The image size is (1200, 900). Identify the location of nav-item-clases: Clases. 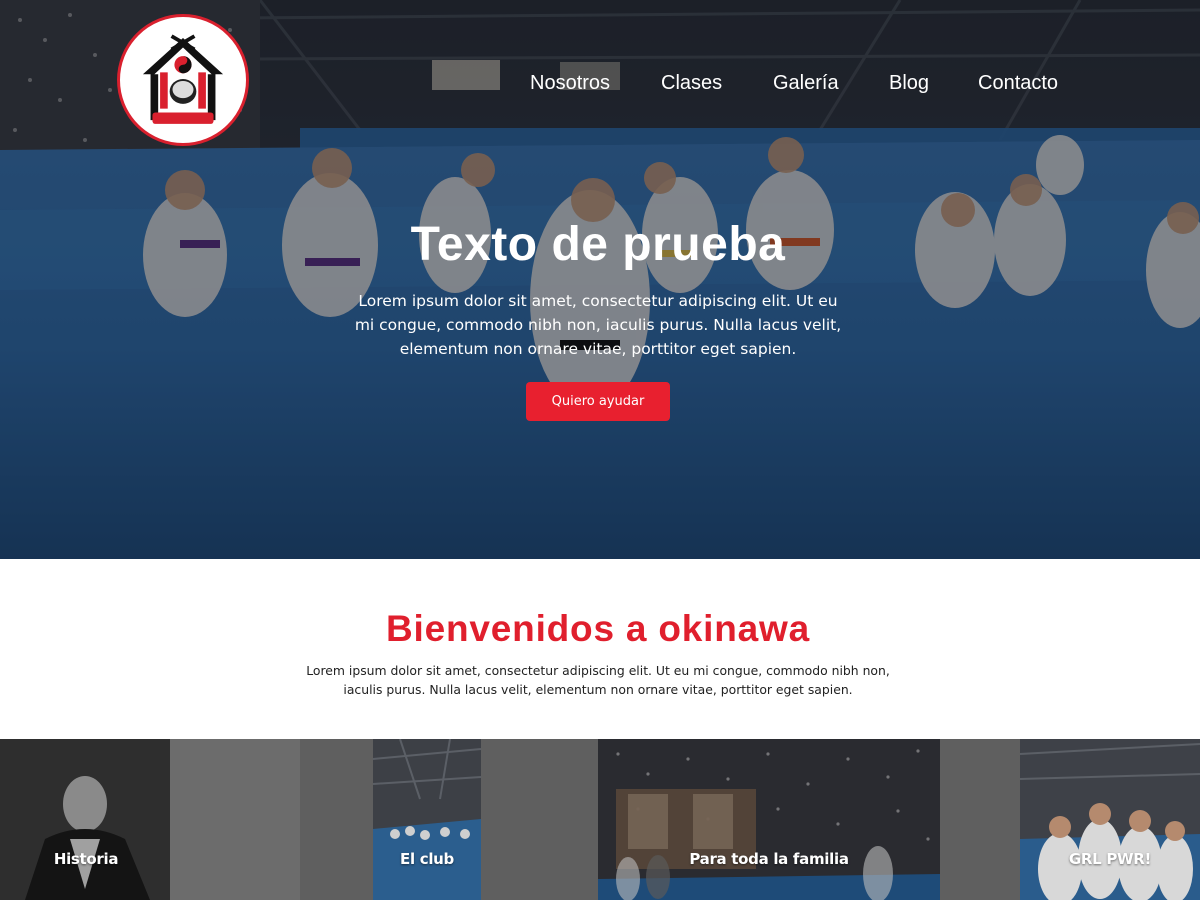
(691, 83).